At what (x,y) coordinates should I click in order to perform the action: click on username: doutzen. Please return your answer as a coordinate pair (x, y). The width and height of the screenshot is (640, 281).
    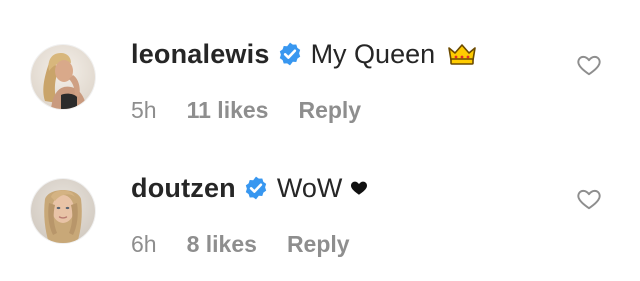
    Looking at the image, I should click on (183, 188).